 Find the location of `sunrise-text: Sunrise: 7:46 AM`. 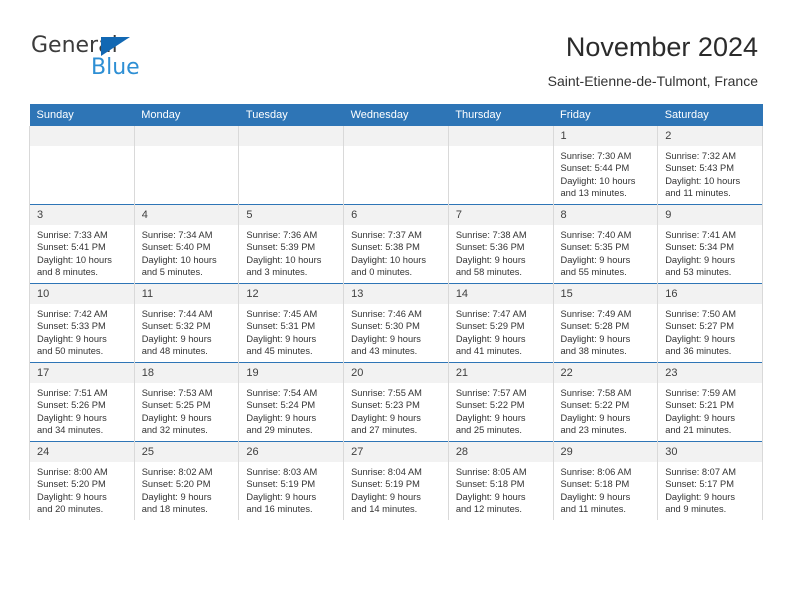

sunrise-text: Sunrise: 7:46 AM is located at coordinates (386, 314).